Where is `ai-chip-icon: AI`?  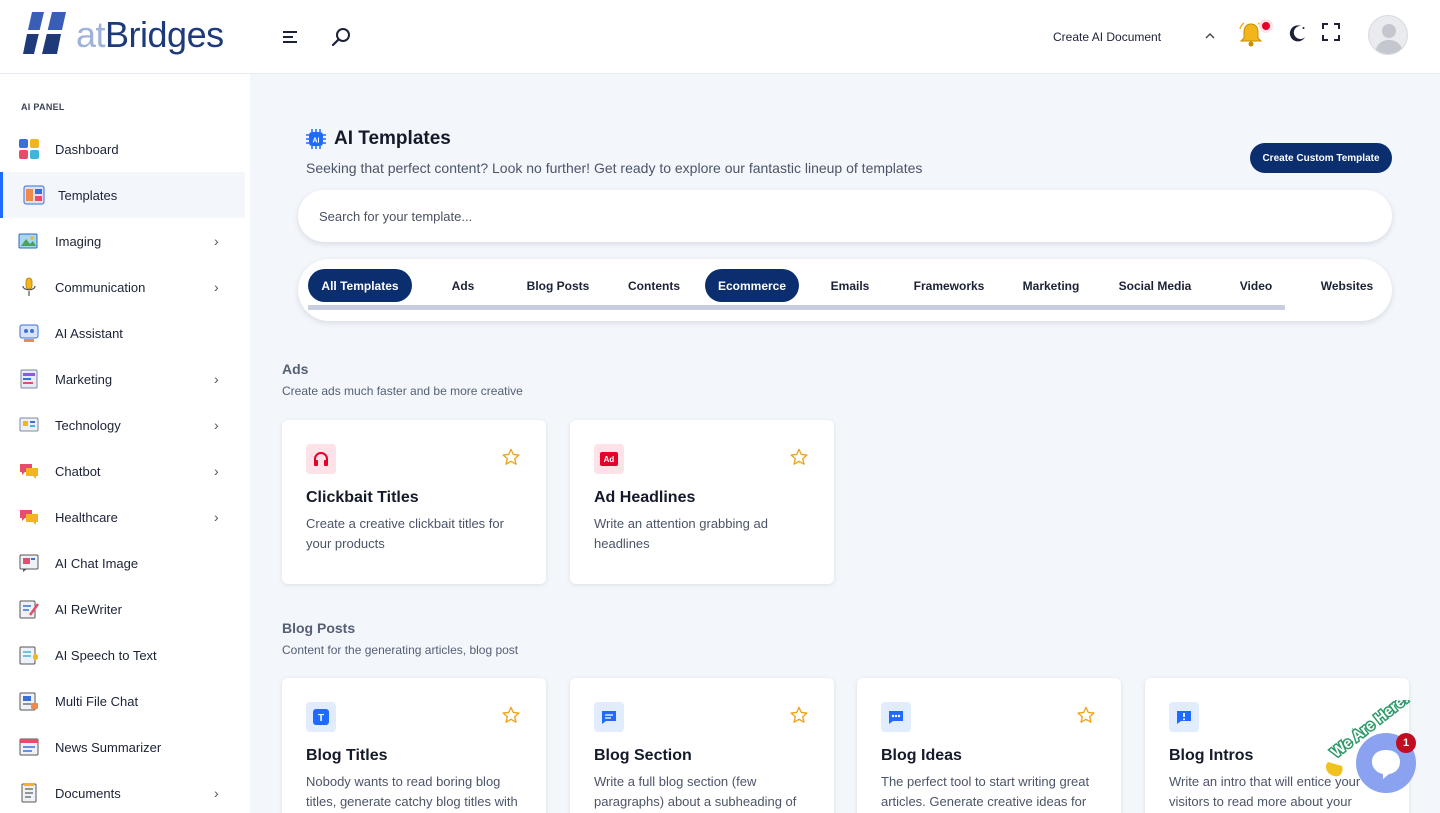
ai-chip-icon: AI is located at coordinates (316, 139).